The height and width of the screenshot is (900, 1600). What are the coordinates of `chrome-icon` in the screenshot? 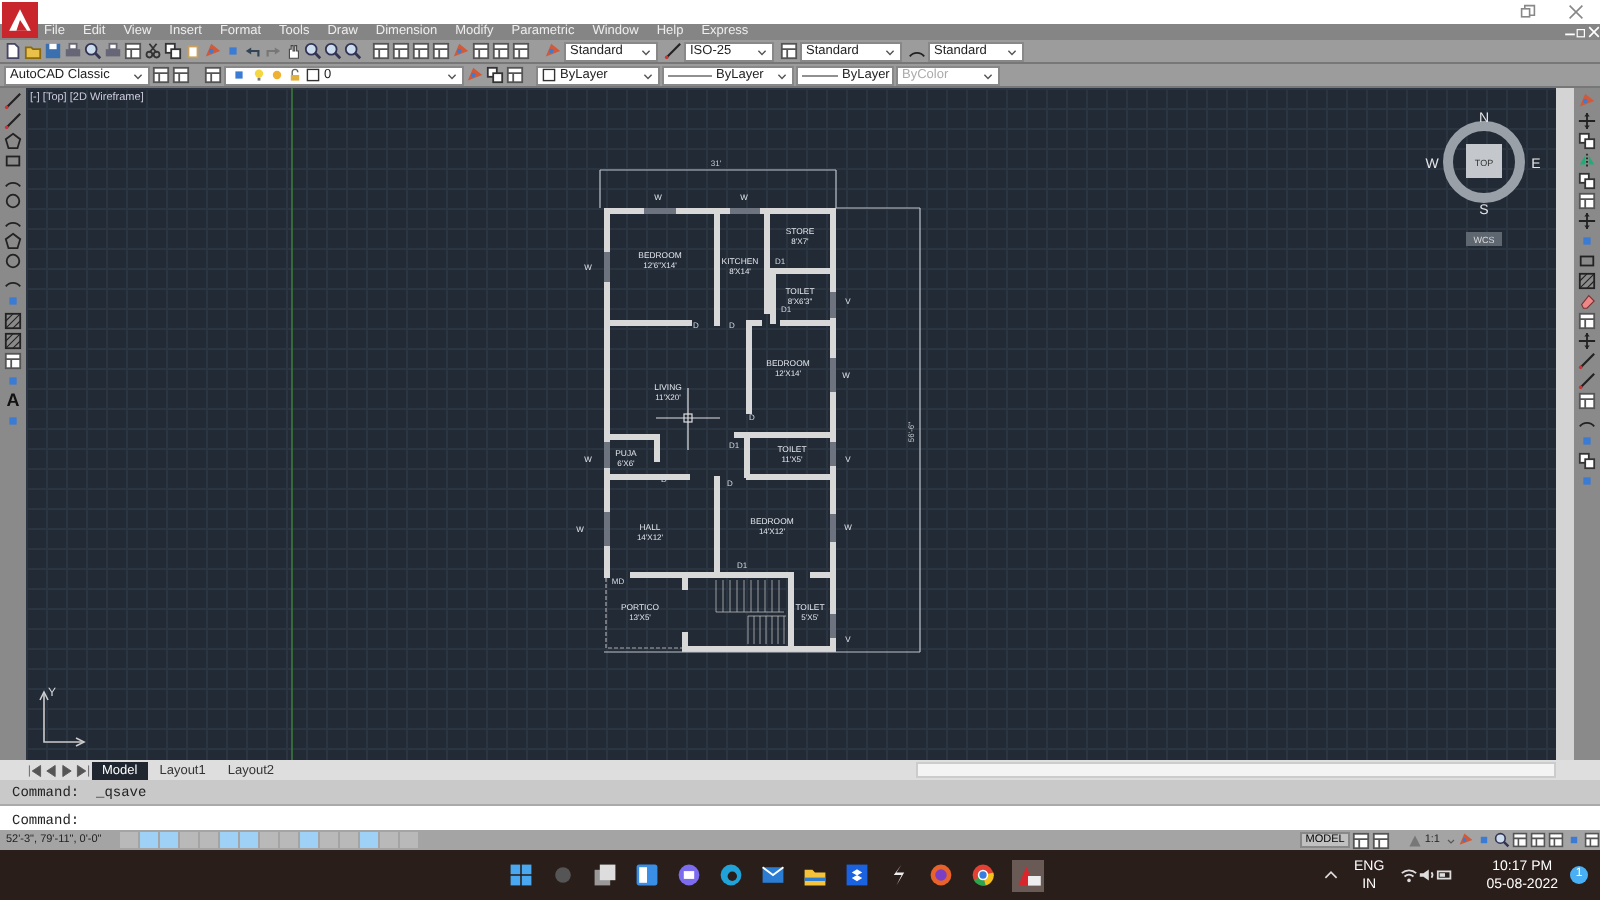 It's located at (983, 875).